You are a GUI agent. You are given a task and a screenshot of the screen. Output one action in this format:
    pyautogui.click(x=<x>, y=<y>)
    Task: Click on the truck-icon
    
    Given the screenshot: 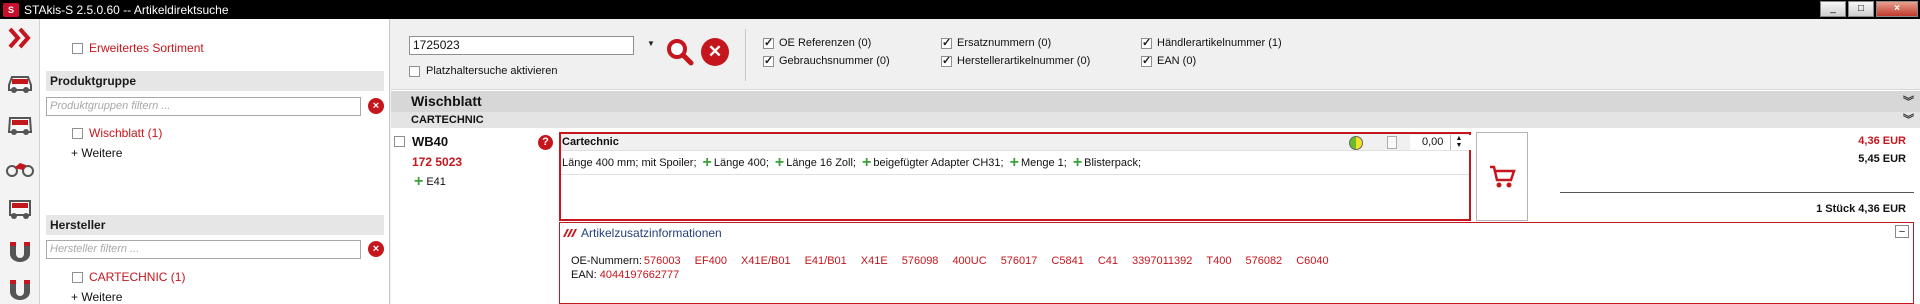 What is the action you would take?
    pyautogui.click(x=20, y=209)
    